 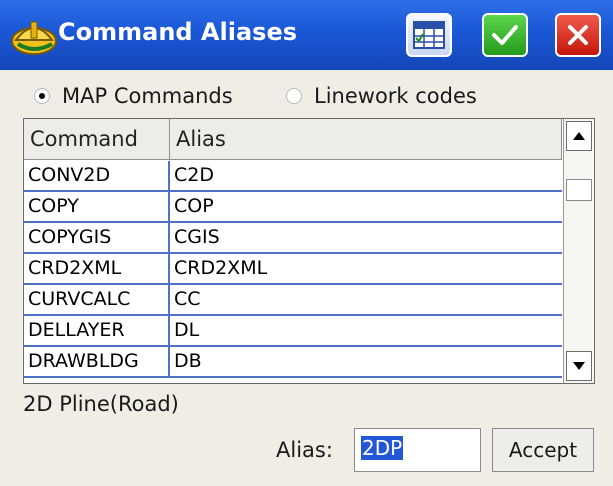 I want to click on command-cell: CURVCALC, so click(x=97, y=299).